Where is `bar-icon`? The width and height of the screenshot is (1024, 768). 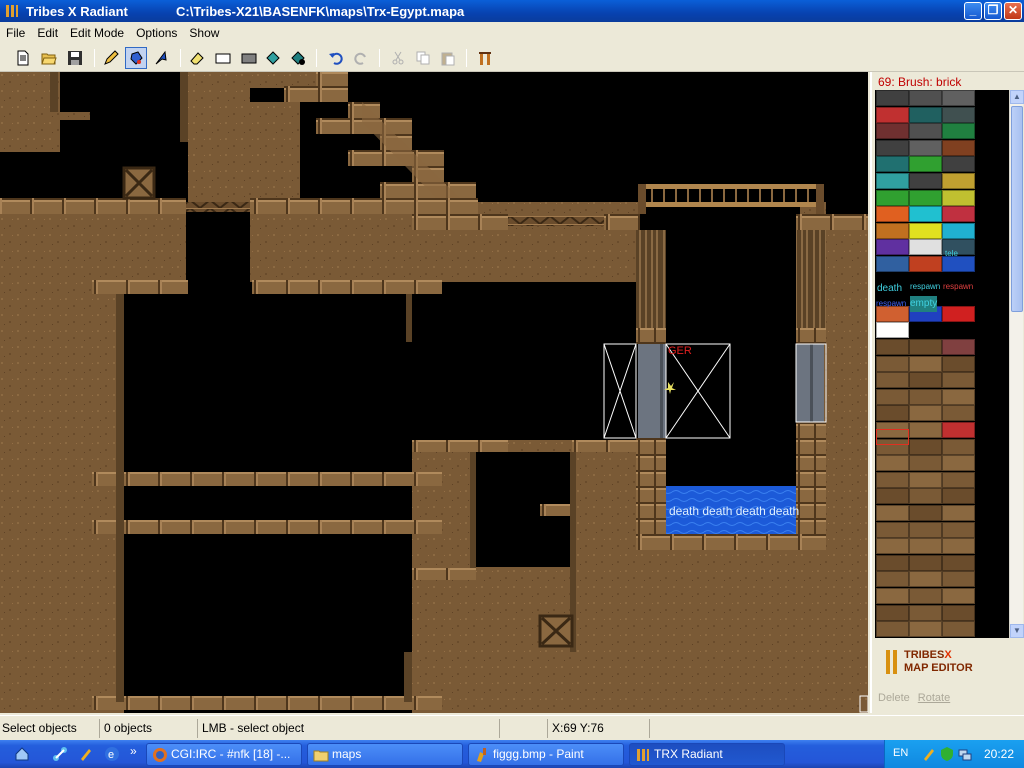
bar-icon is located at coordinates (485, 58).